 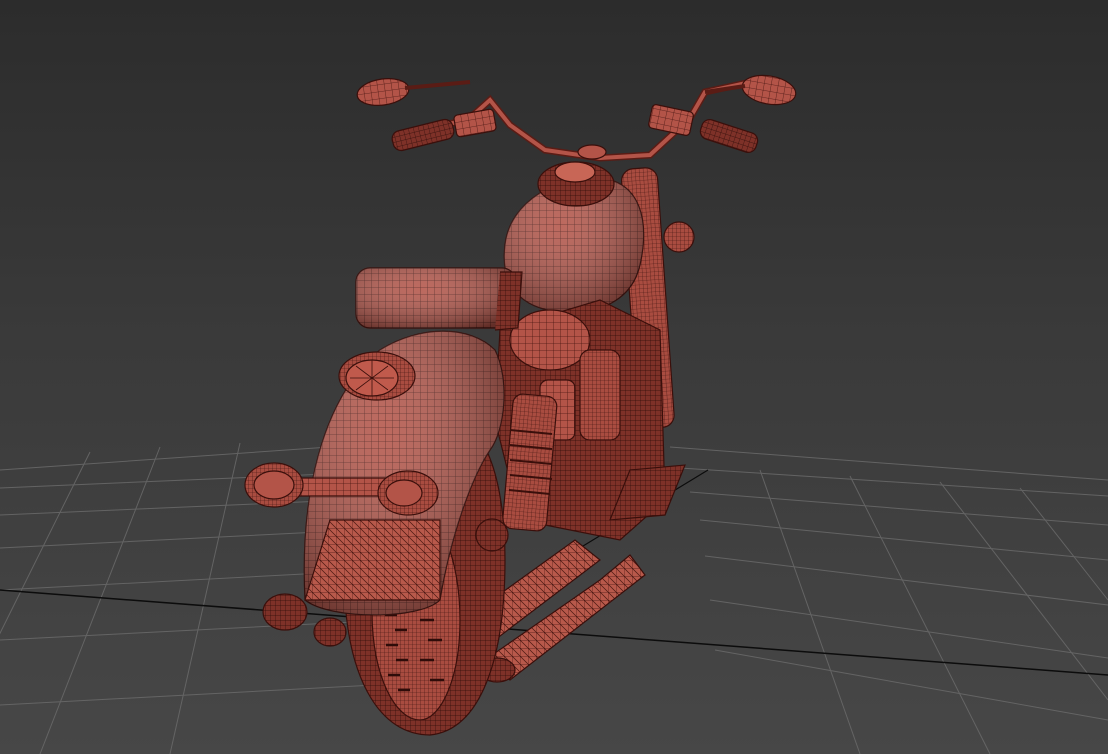 What do you see at coordinates (285, 612) in the screenshot?
I see `left-muffler-tip` at bounding box center [285, 612].